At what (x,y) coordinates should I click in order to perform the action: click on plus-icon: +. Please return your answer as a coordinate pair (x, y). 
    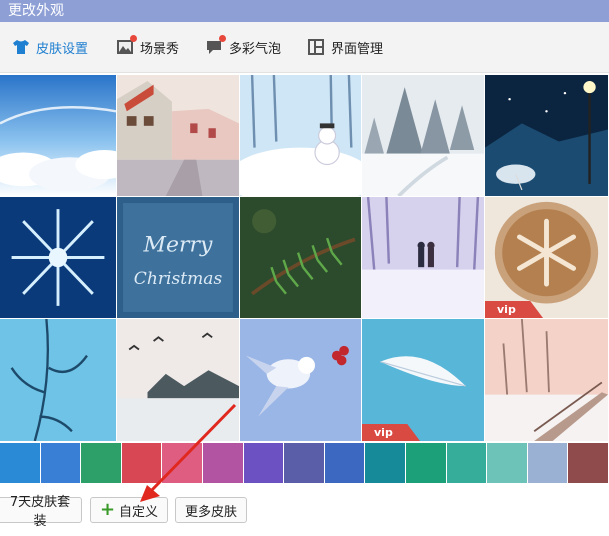
    Looking at the image, I should click on (107, 509).